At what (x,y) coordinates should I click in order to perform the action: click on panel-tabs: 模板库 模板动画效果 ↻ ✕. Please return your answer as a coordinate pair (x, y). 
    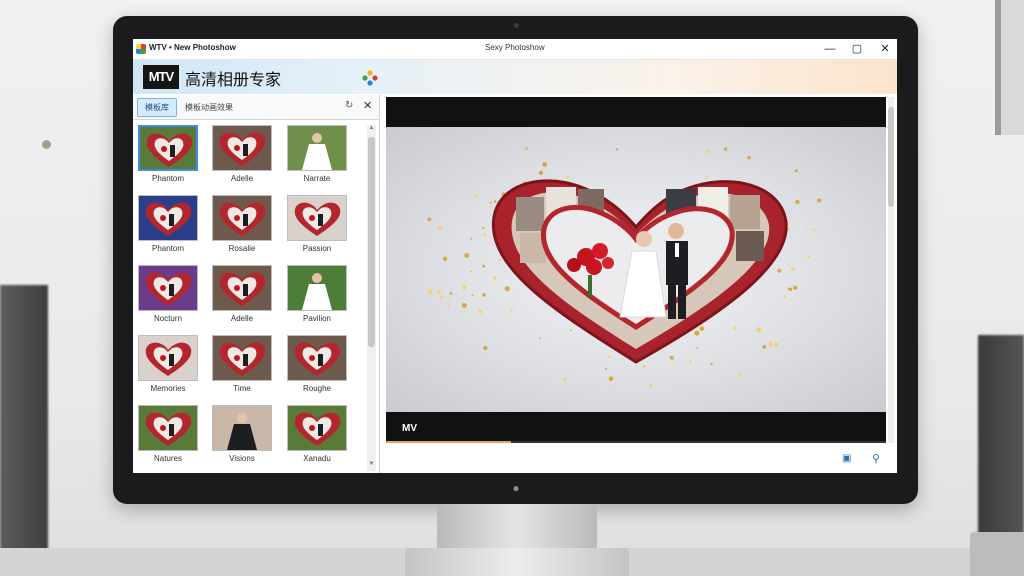
    Looking at the image, I should click on (256, 107).